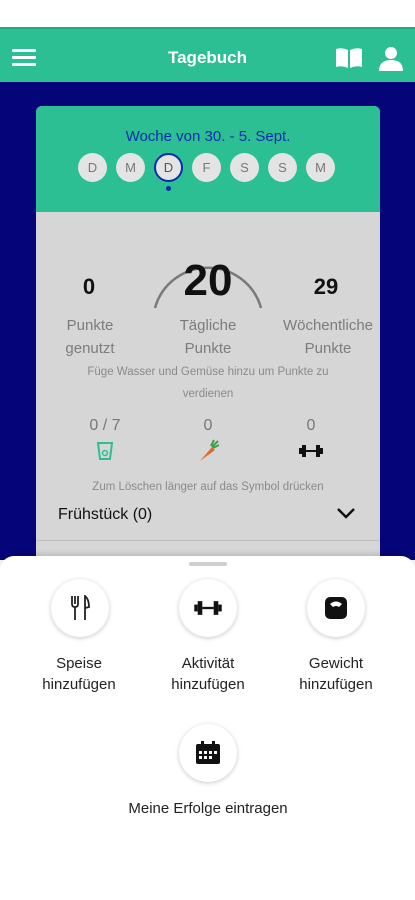 The image size is (415, 900). I want to click on divider, so click(208, 540).